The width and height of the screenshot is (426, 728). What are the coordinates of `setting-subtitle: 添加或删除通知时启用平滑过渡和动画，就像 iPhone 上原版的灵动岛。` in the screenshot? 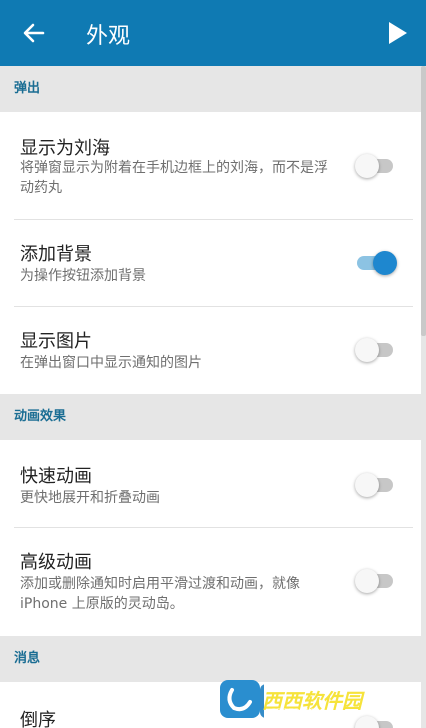 It's located at (160, 594).